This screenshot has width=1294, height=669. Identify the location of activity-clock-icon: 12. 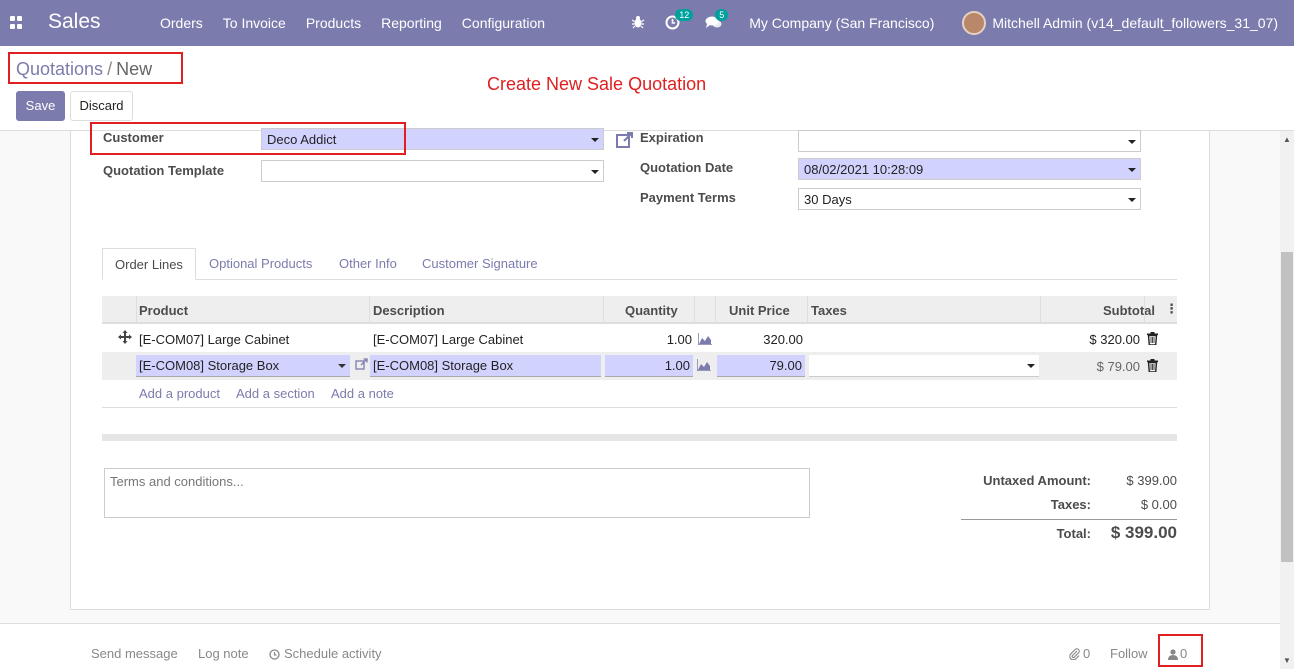
(679, 20).